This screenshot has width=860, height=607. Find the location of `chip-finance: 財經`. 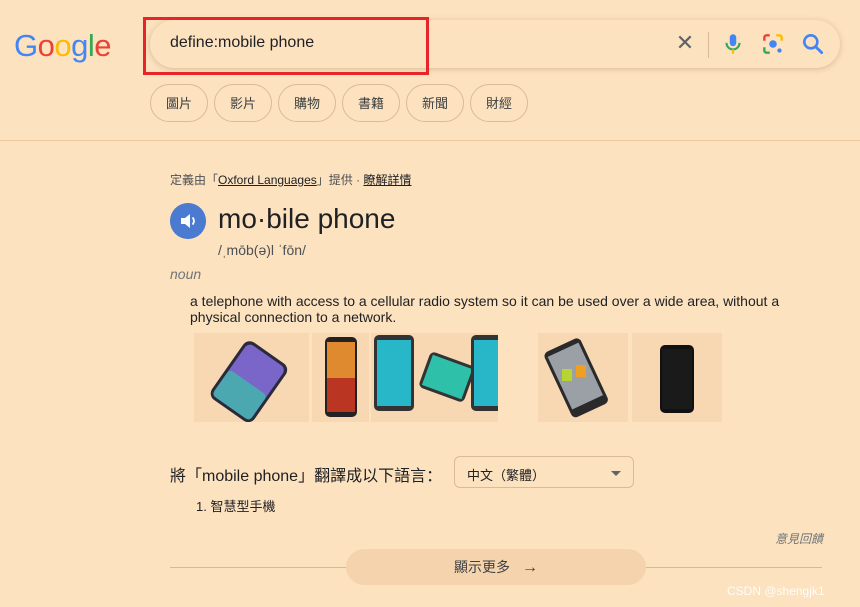

chip-finance: 財經 is located at coordinates (499, 103).